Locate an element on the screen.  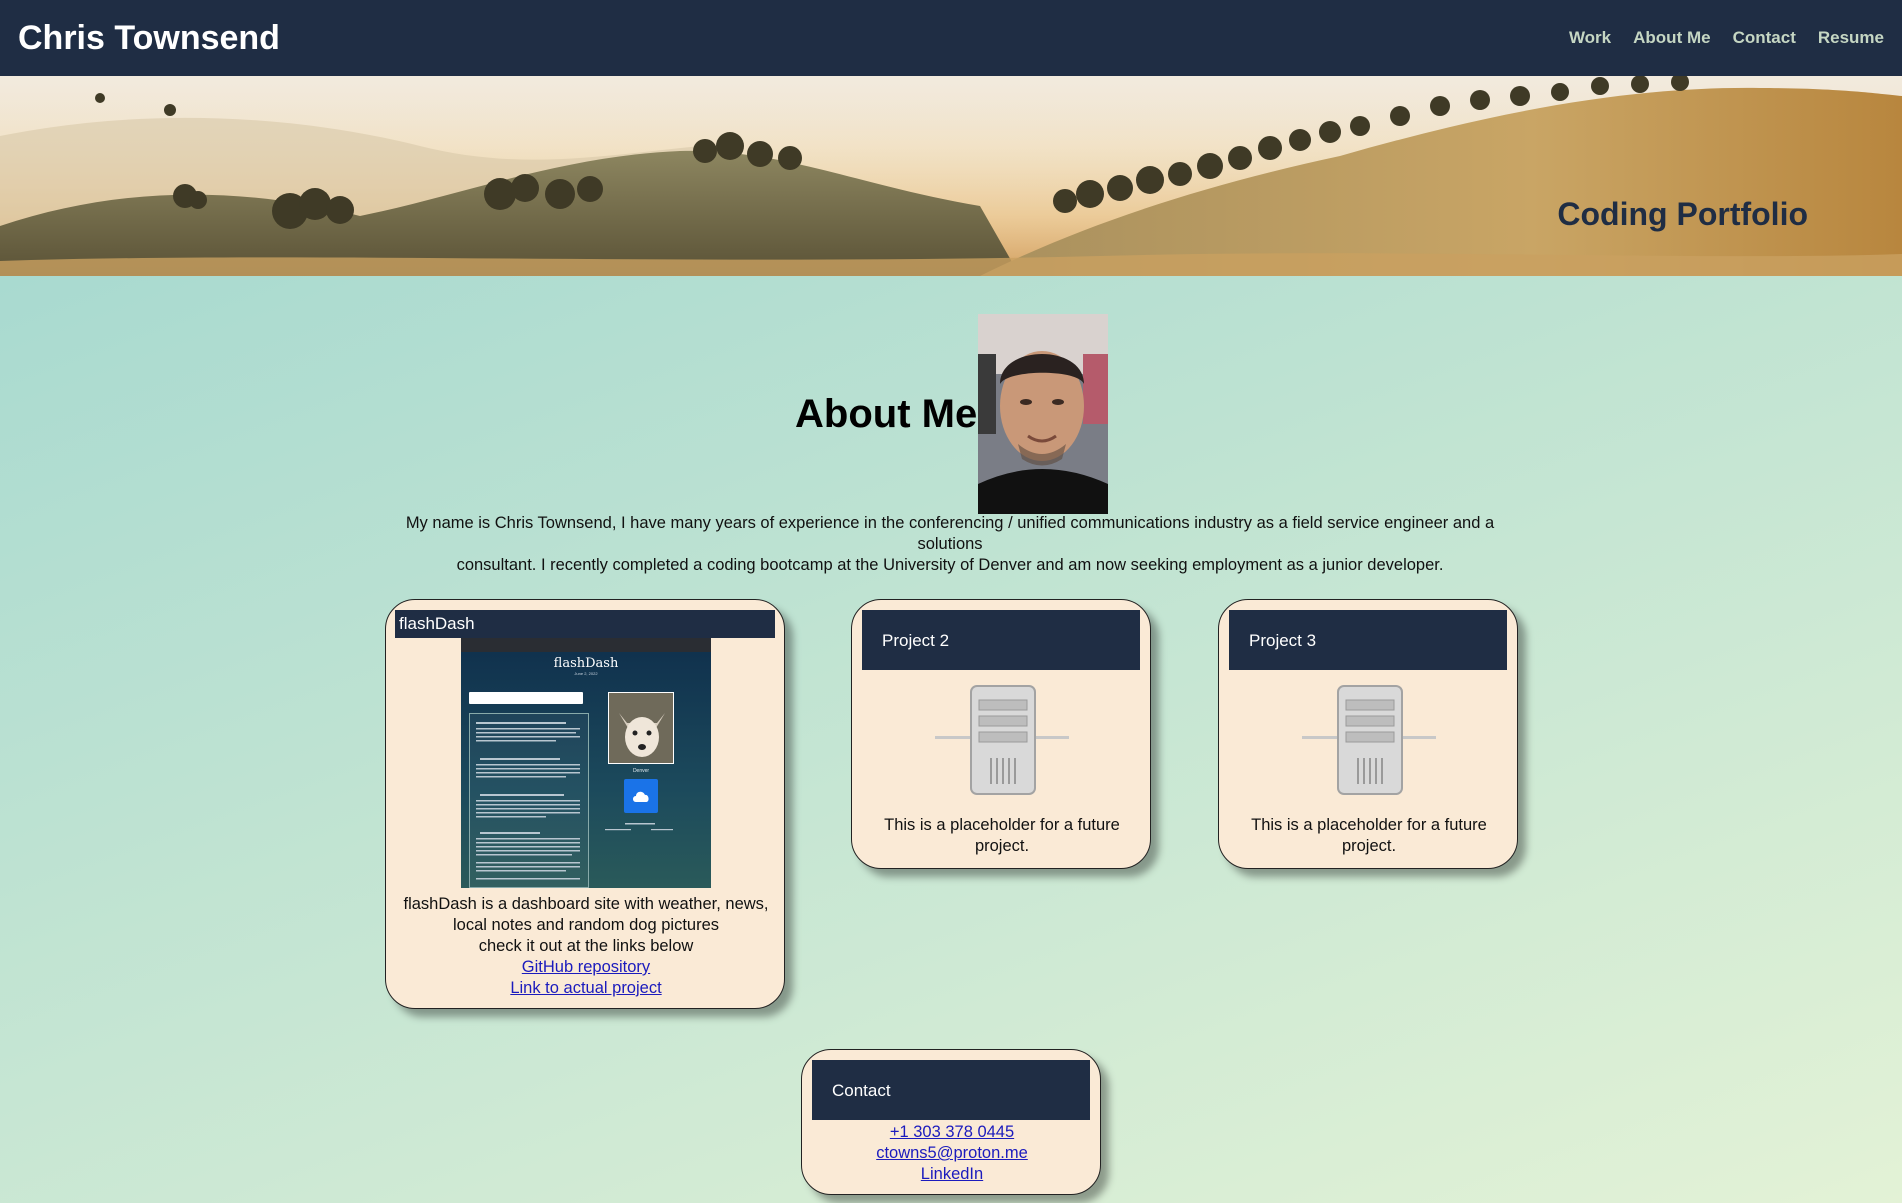
project-3-desc-line-2: project. is located at coordinates (1369, 846).